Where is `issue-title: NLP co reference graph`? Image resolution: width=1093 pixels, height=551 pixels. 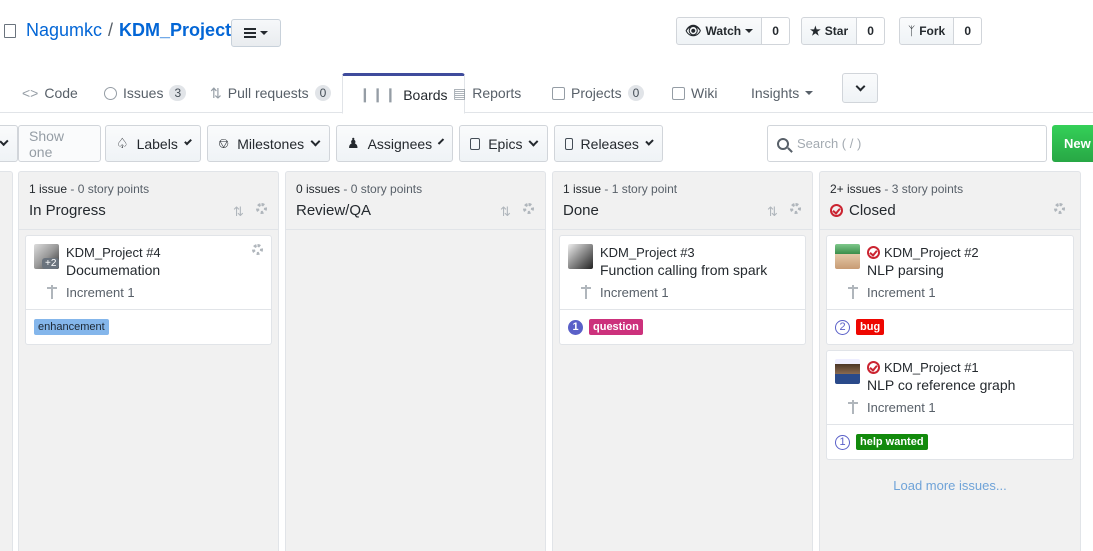 issue-title: NLP co reference graph is located at coordinates (941, 385).